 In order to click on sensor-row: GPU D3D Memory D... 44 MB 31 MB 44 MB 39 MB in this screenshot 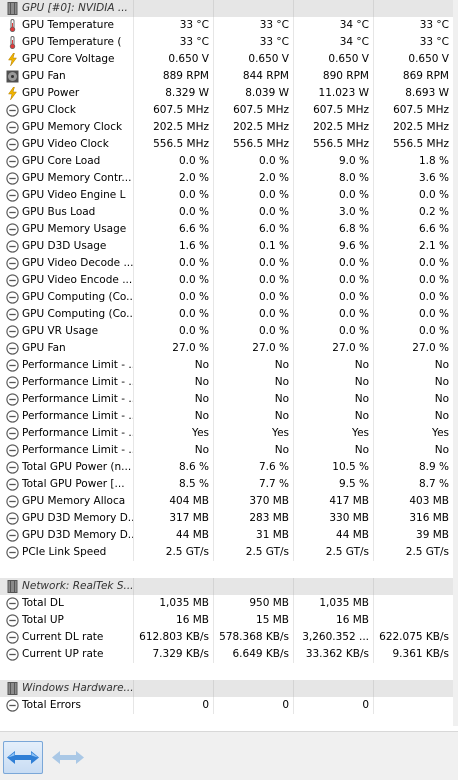, I will do `click(229, 535)`.